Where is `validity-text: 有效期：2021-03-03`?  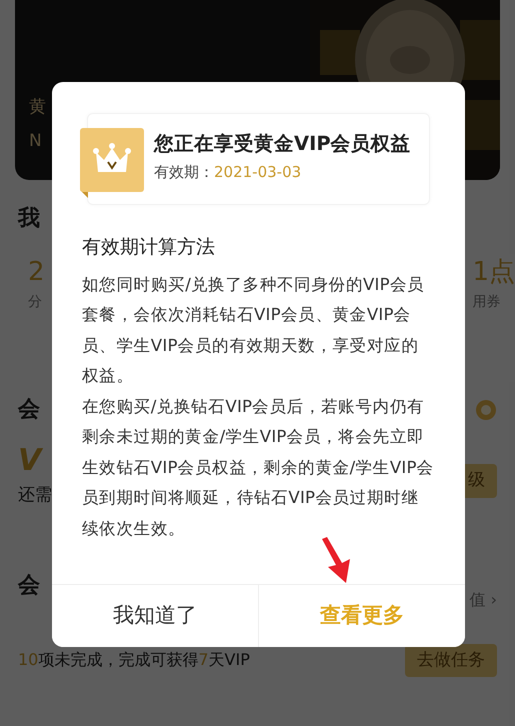 validity-text: 有效期：2021-03-03 is located at coordinates (228, 173).